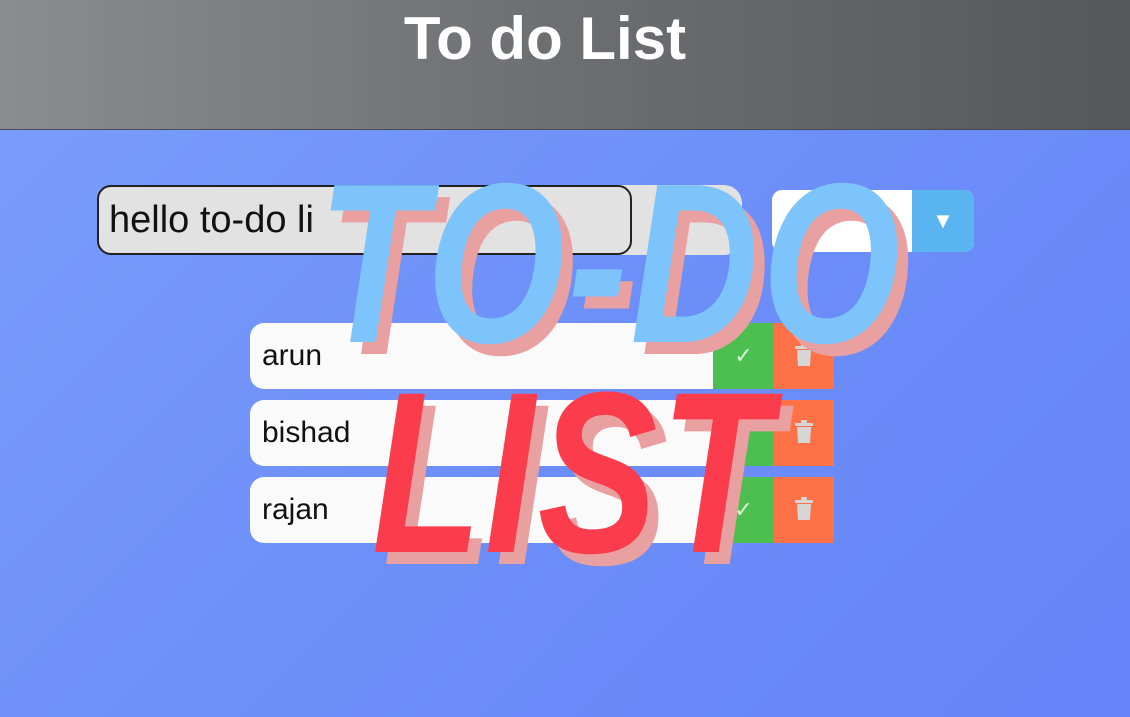  Describe the element at coordinates (792, 220) in the screenshot. I see `filter-selected-value: All` at that location.